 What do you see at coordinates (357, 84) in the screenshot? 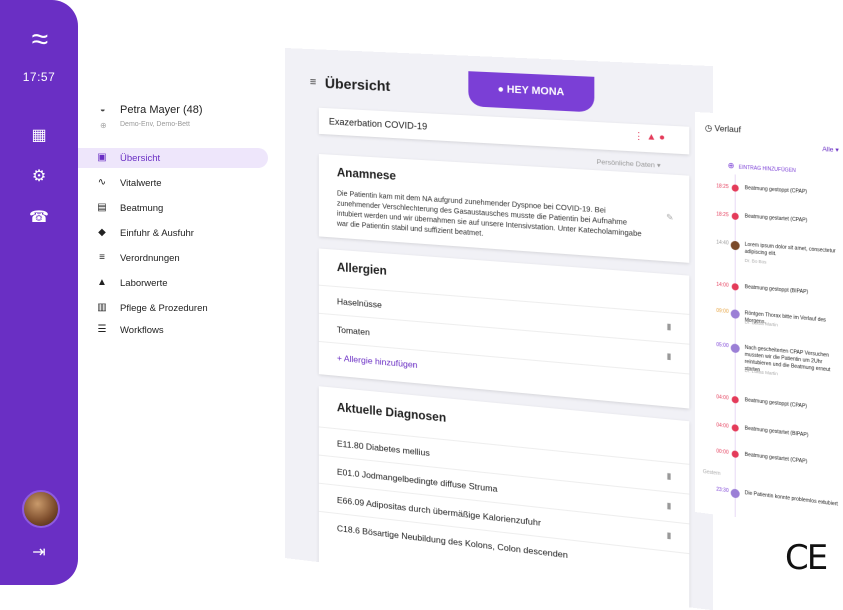
I see `page-title: Übersicht` at bounding box center [357, 84].